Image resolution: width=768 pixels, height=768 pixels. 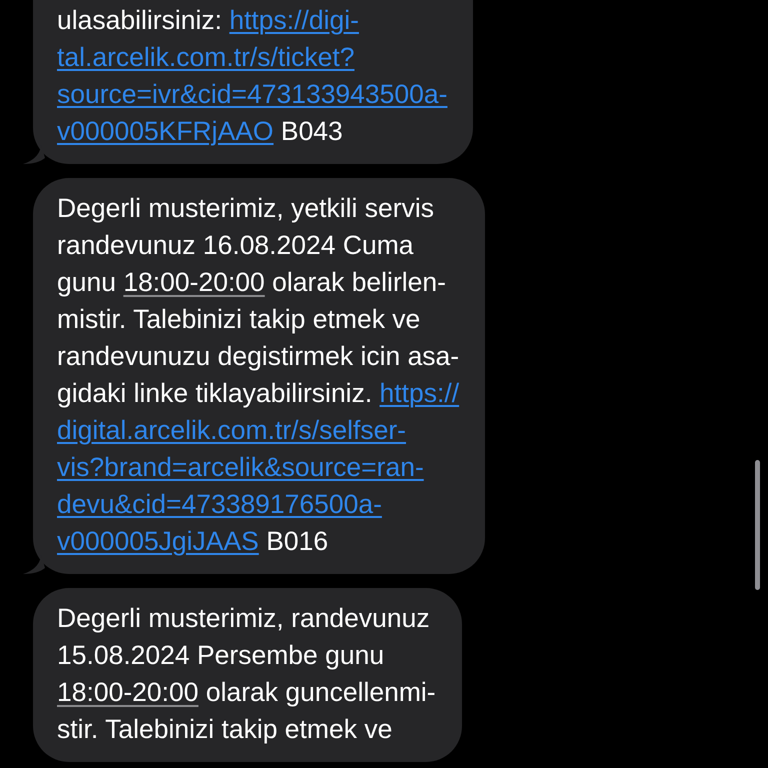 I want to click on message-text: Degerli musterimiz, randevunuz 15.08.2024 Persembe gunu 18:00-20:00 olarak guncellenmi- stir. Talebinizi takip etmek ve, so click(x=246, y=674).